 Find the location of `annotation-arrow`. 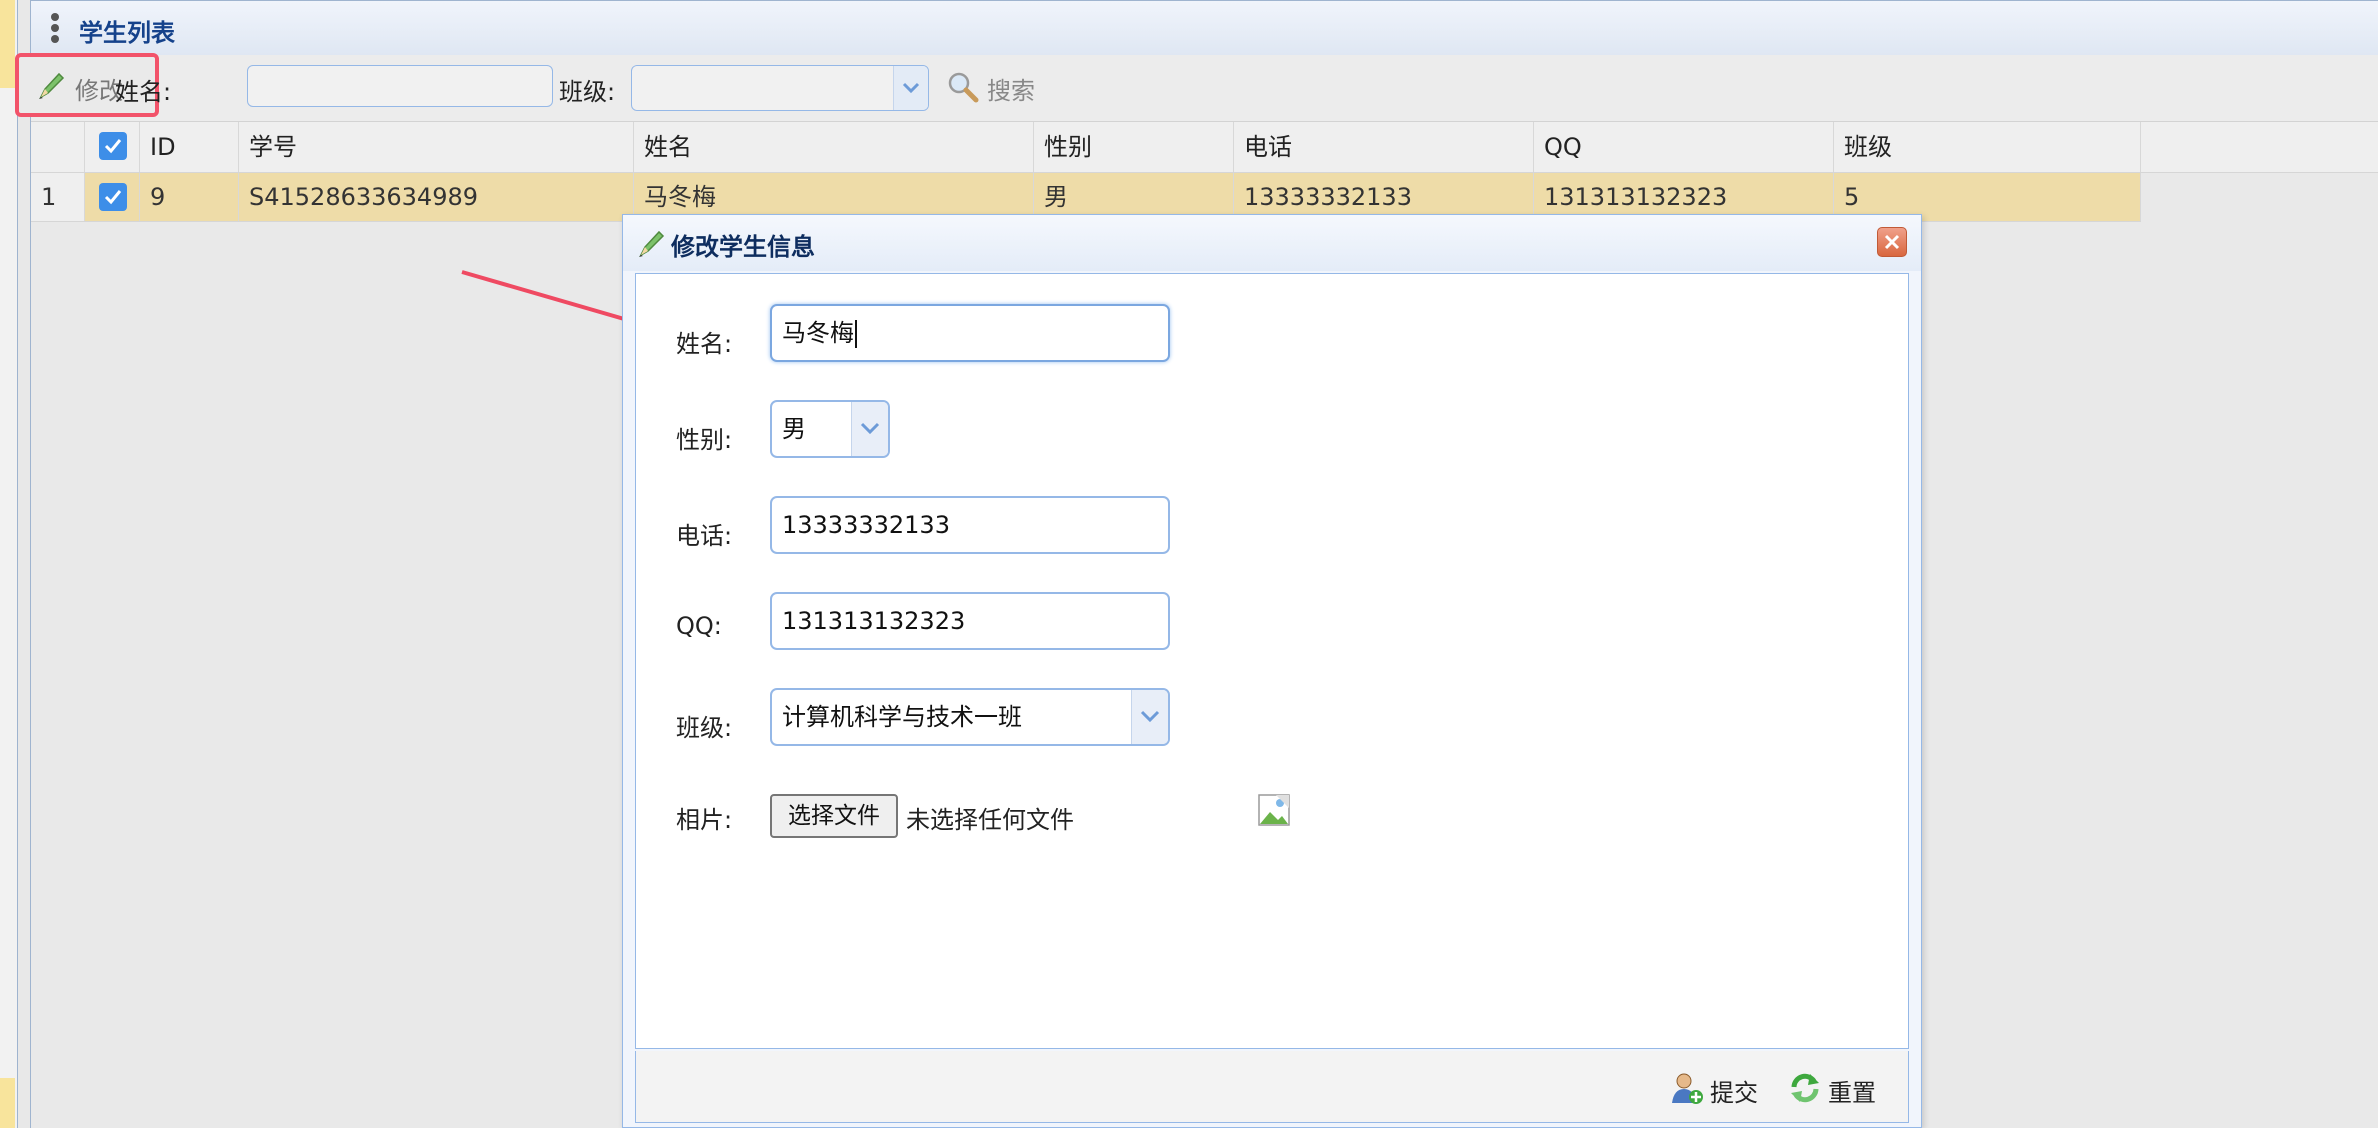

annotation-arrow is located at coordinates (577, 307).